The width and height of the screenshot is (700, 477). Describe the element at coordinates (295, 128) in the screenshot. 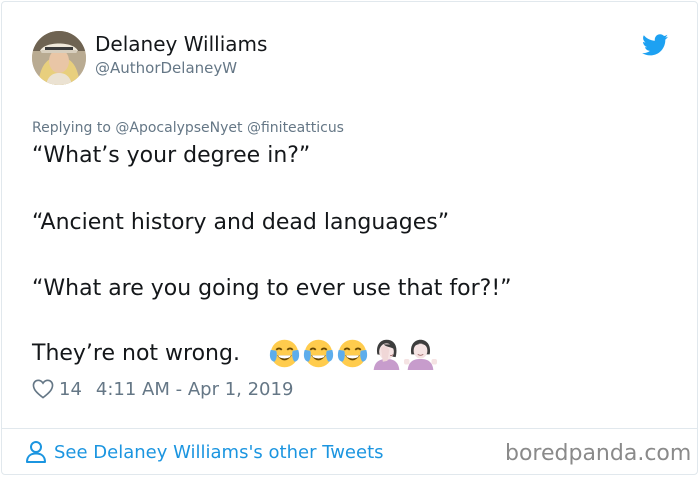

I see `reply-handle-link: @finiteatticus` at that location.